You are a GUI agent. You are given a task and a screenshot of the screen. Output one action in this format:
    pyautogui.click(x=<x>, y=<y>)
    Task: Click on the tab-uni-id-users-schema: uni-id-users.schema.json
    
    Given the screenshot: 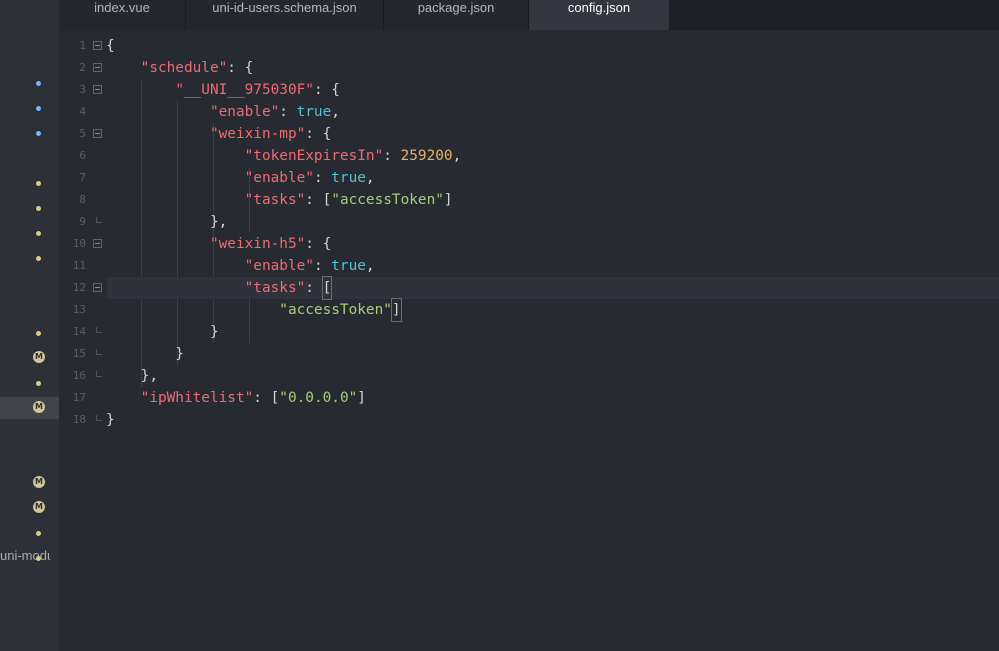 What is the action you would take?
    pyautogui.click(x=285, y=15)
    